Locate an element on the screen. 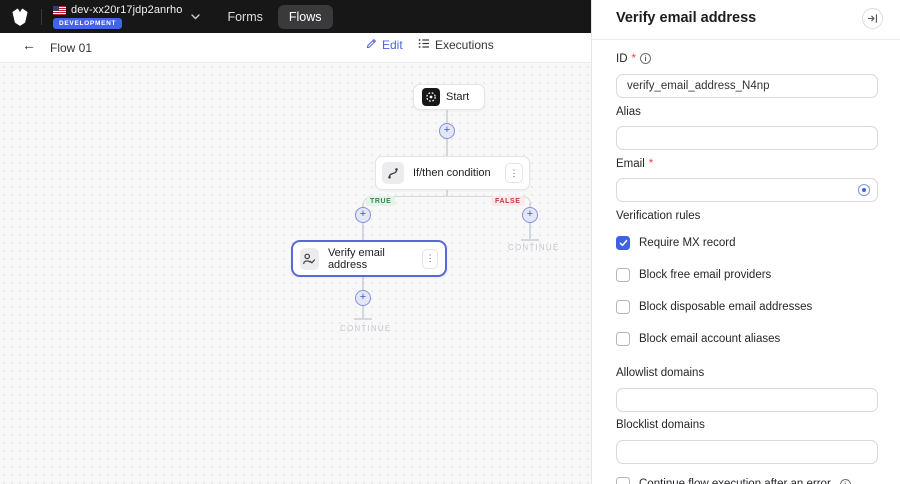  node-ifthen-label: If/then condition is located at coordinates (452, 173).